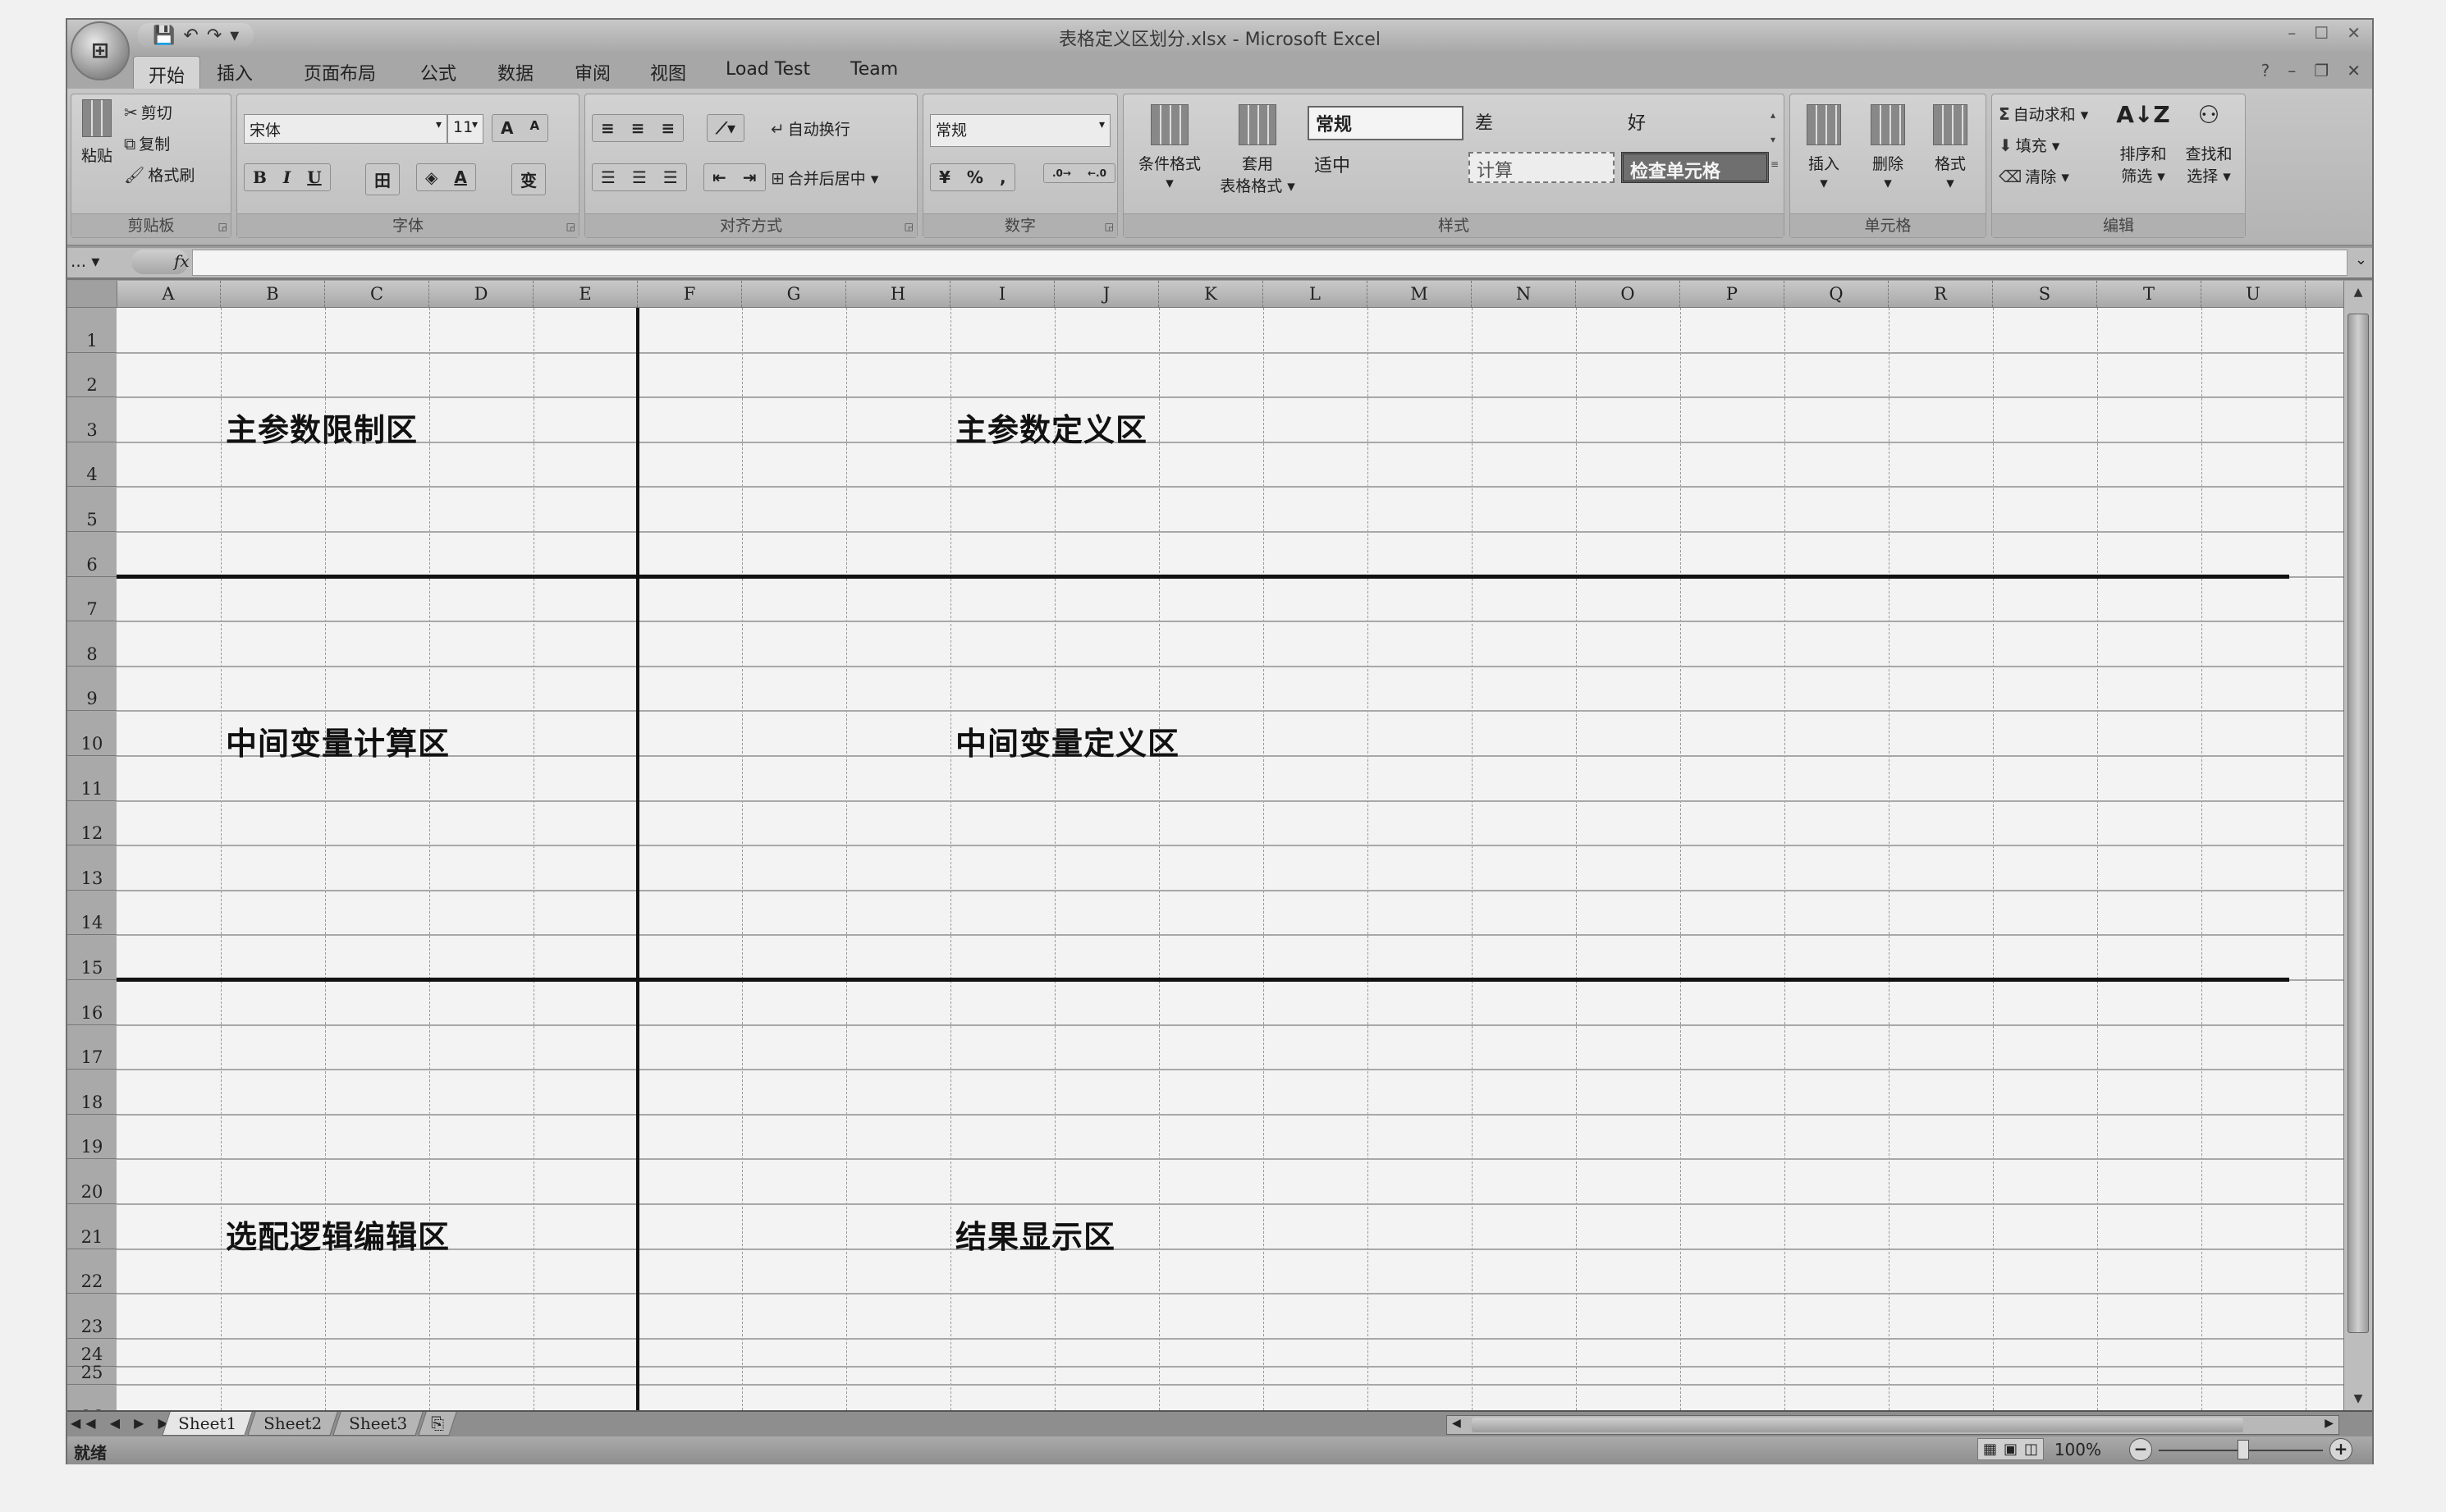 This screenshot has width=2446, height=1512. What do you see at coordinates (92, 823) in the screenshot?
I see `row-header-12: 12` at bounding box center [92, 823].